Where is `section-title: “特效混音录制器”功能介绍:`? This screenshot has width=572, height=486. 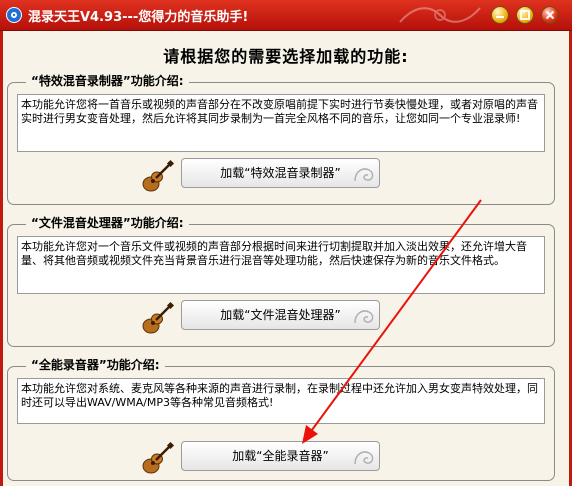
section-title: “特效混音录制器”功能介绍: is located at coordinates (107, 80).